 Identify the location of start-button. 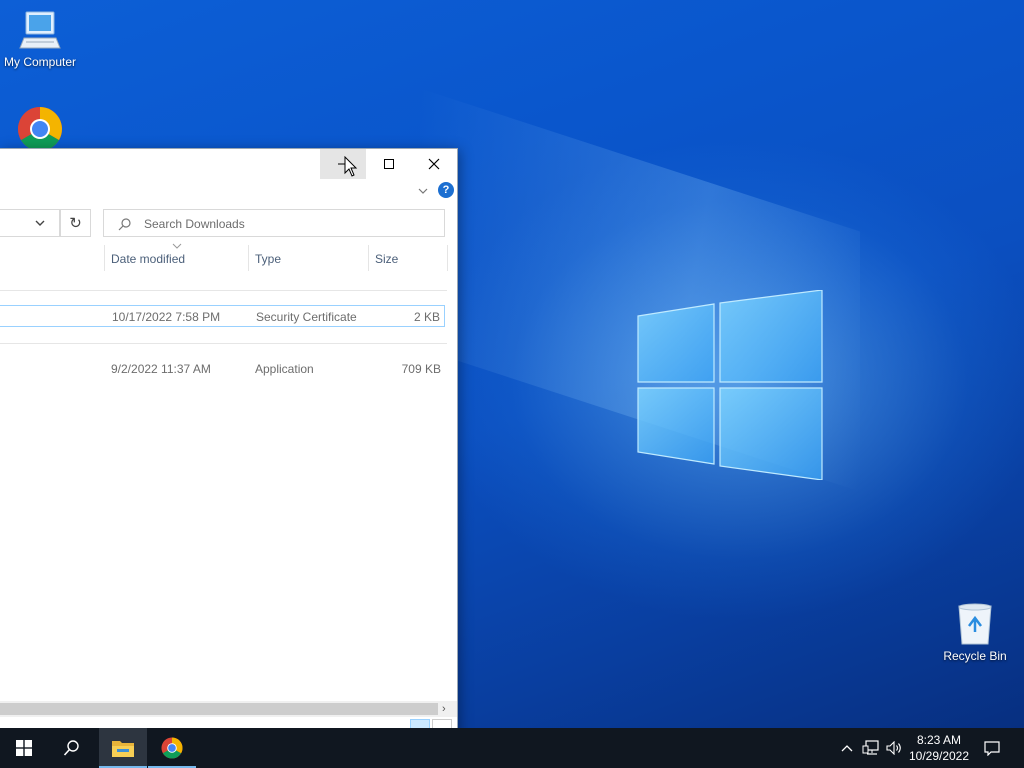
(24, 748).